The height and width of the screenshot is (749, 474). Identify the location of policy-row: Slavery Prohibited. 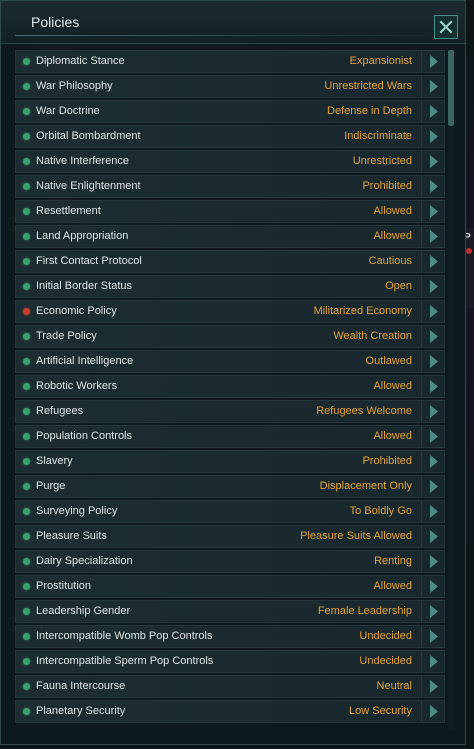
(230, 461).